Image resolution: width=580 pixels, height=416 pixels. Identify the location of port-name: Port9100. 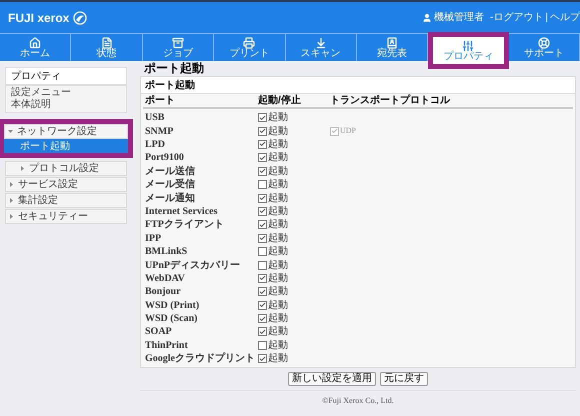
(165, 158).